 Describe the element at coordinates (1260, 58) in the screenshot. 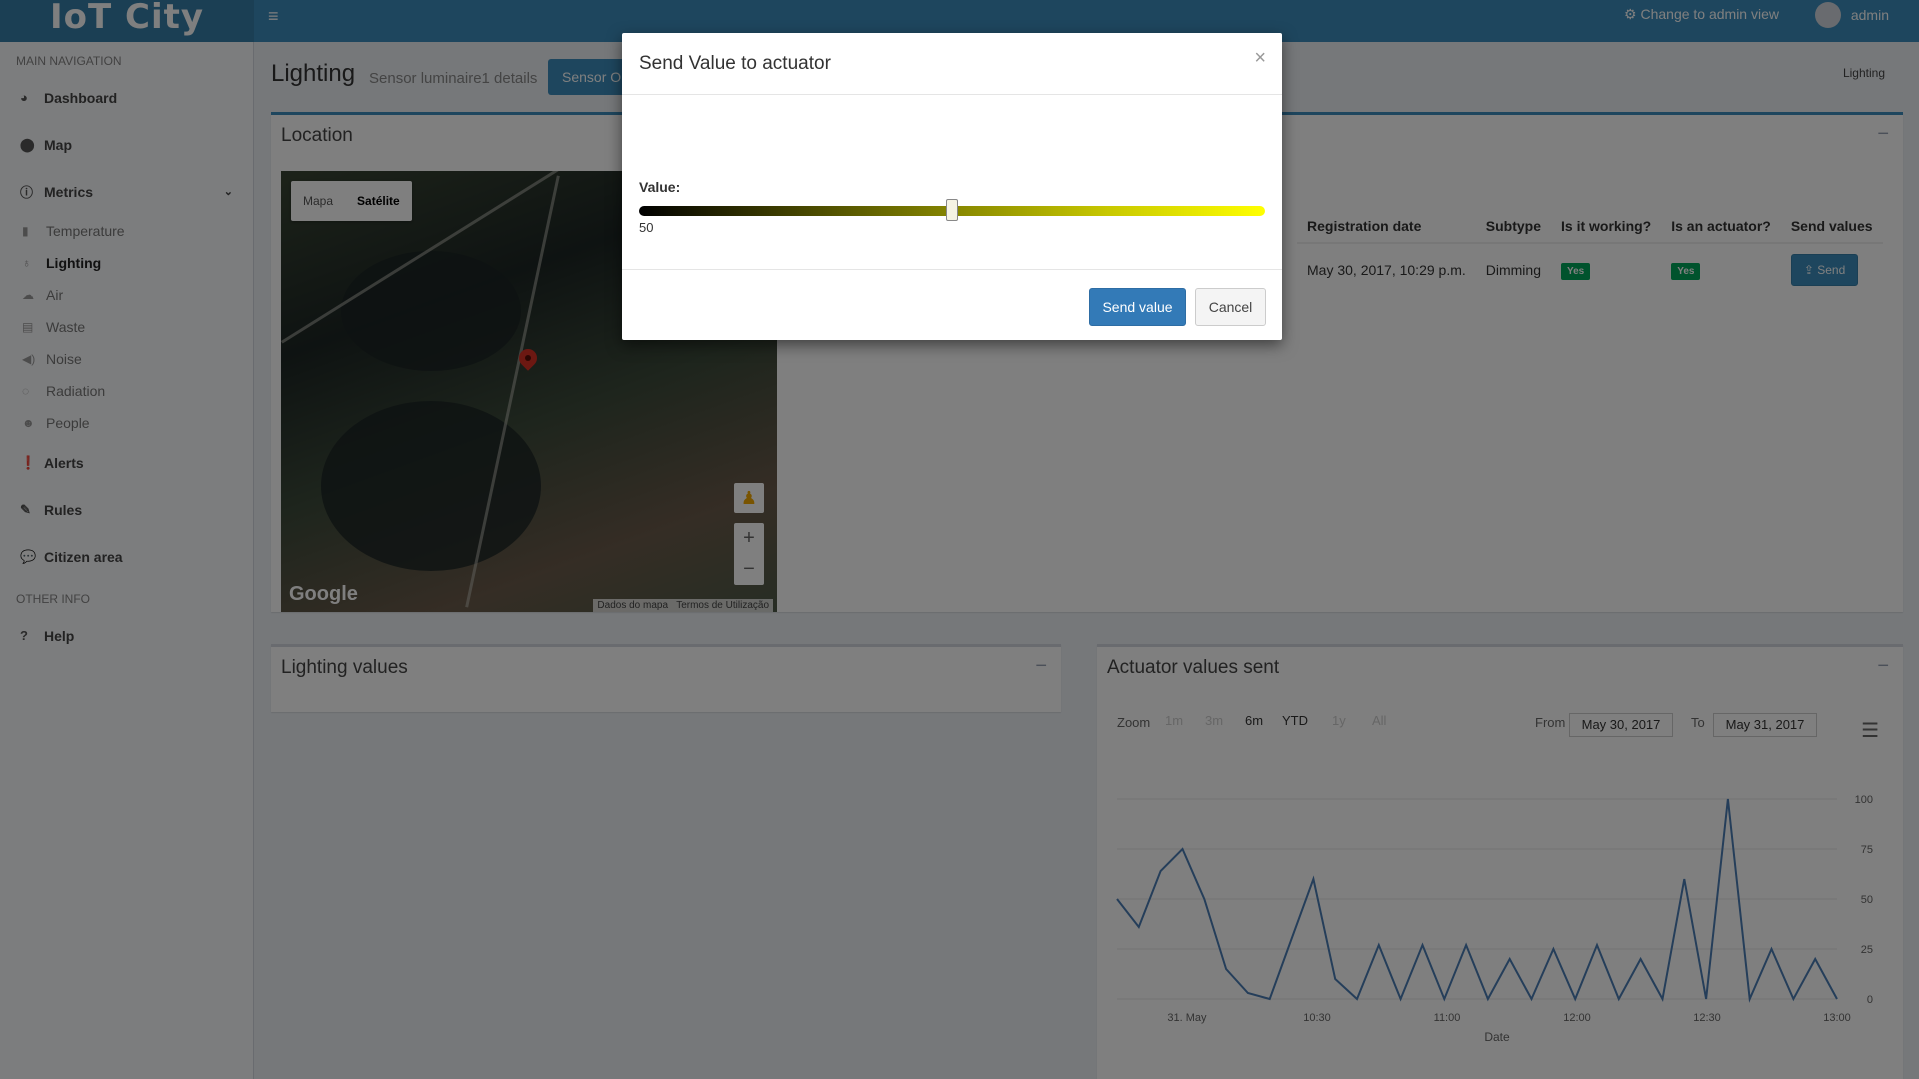

I see `close-icon: ×` at that location.